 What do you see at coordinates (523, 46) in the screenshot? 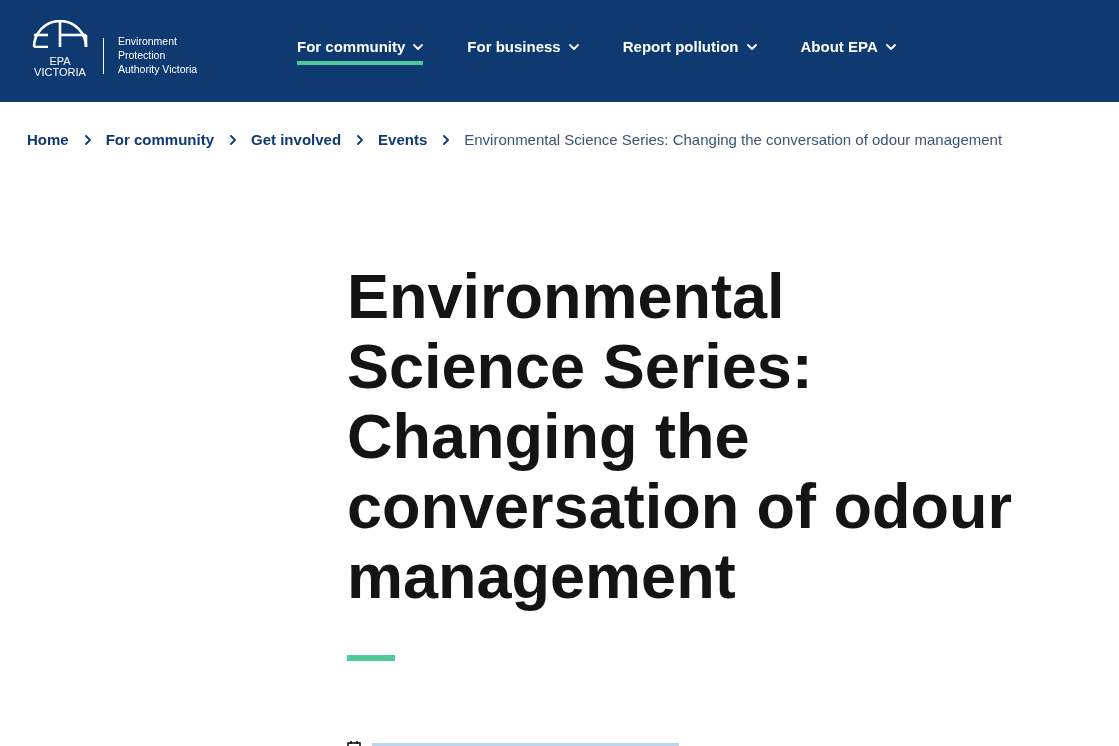
I see `nav-menu-button: For business` at bounding box center [523, 46].